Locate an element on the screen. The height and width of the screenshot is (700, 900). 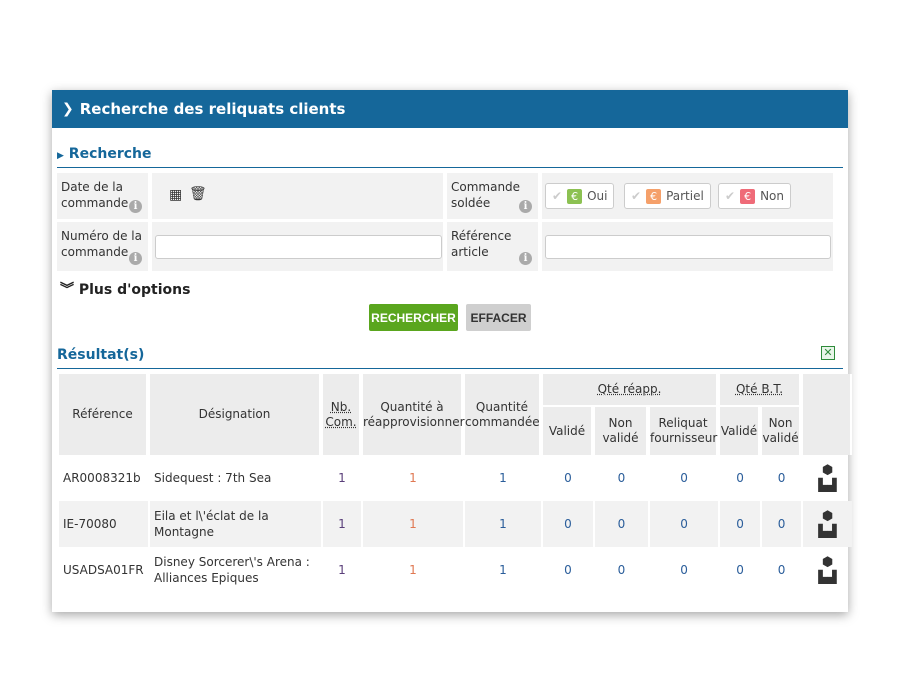
trash-icon: 🗑 is located at coordinates (198, 194).